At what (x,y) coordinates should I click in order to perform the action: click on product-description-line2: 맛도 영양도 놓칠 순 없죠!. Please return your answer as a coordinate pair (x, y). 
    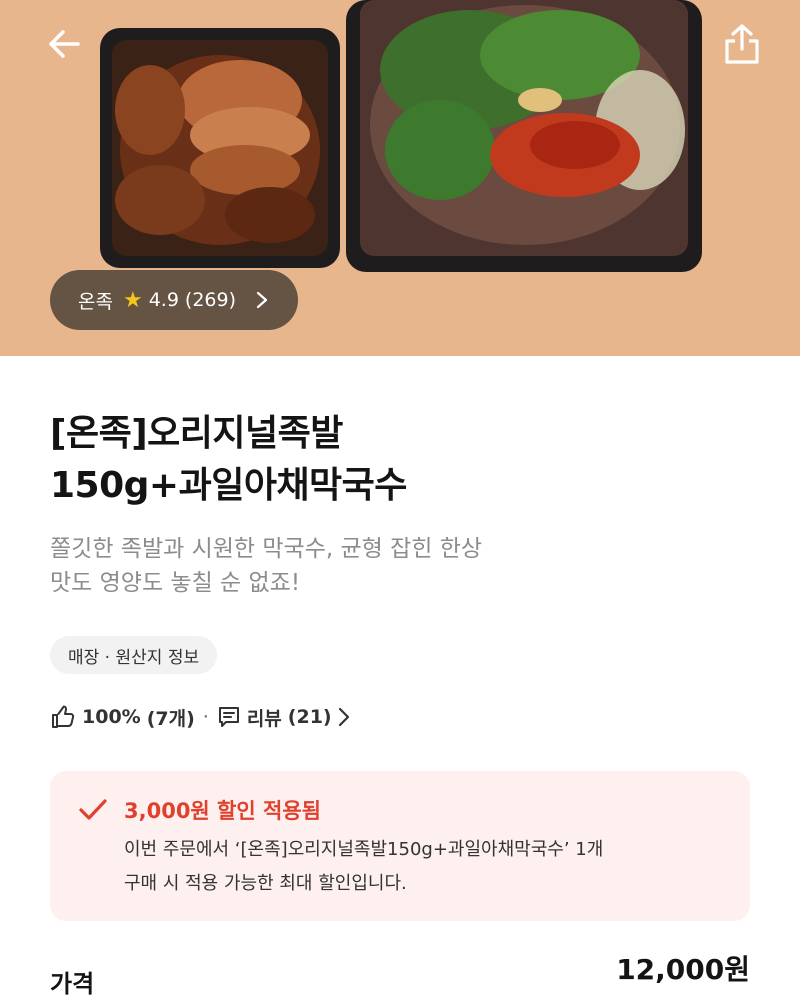
    Looking at the image, I should click on (175, 583).